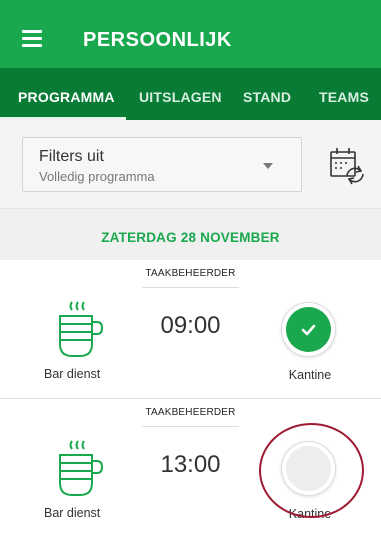 This screenshot has width=381, height=533. I want to click on filter-dropdown: Filters uit Volledig programma, so click(162, 164).